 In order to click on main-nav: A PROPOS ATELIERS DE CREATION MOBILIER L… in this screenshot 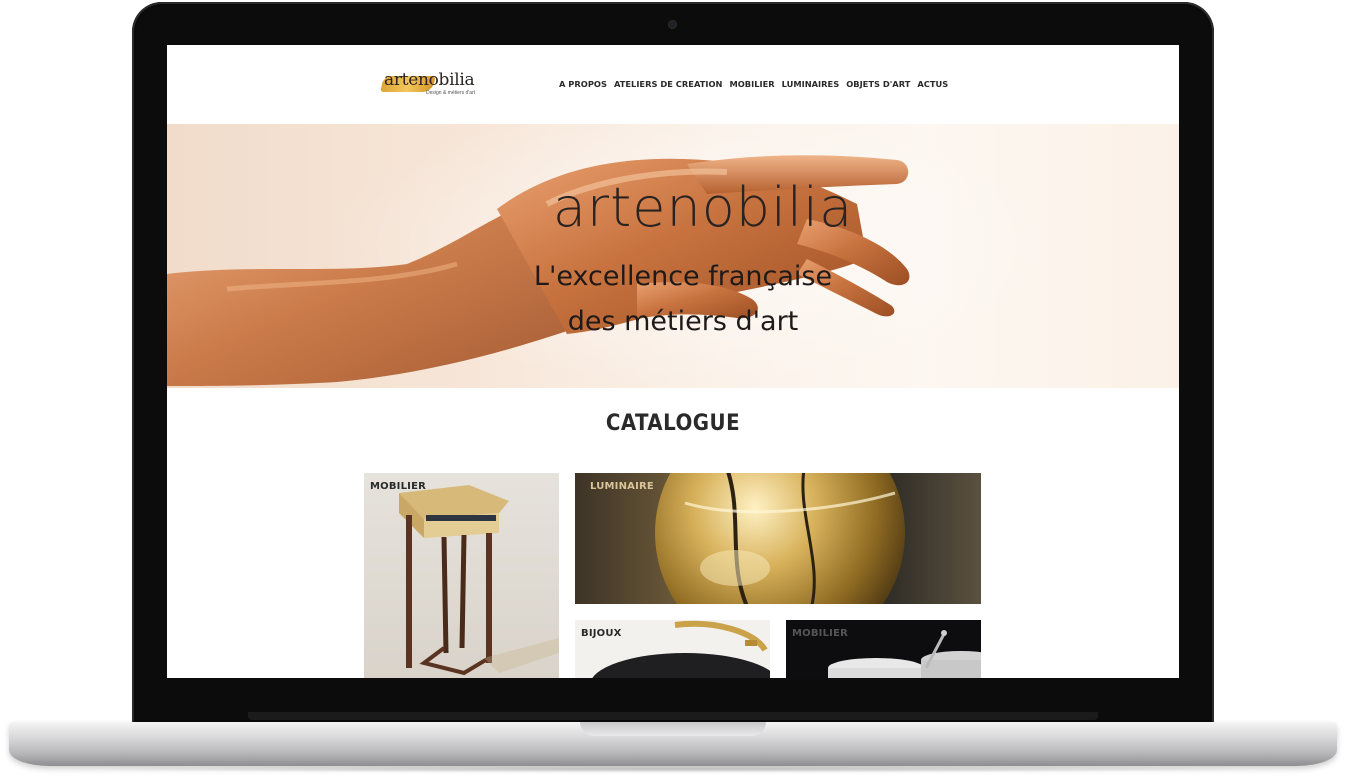, I will do `click(753, 84)`.